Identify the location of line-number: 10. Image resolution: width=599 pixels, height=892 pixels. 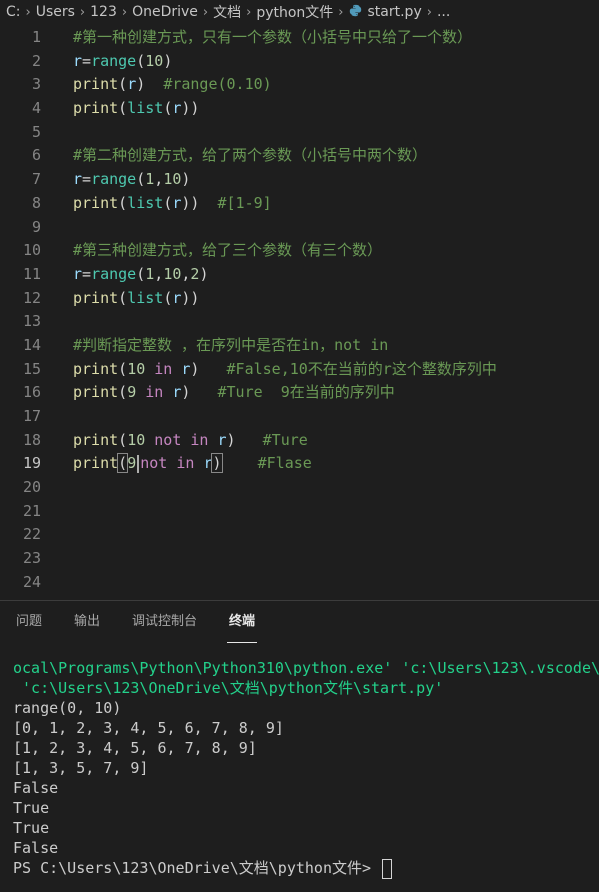
(31, 250).